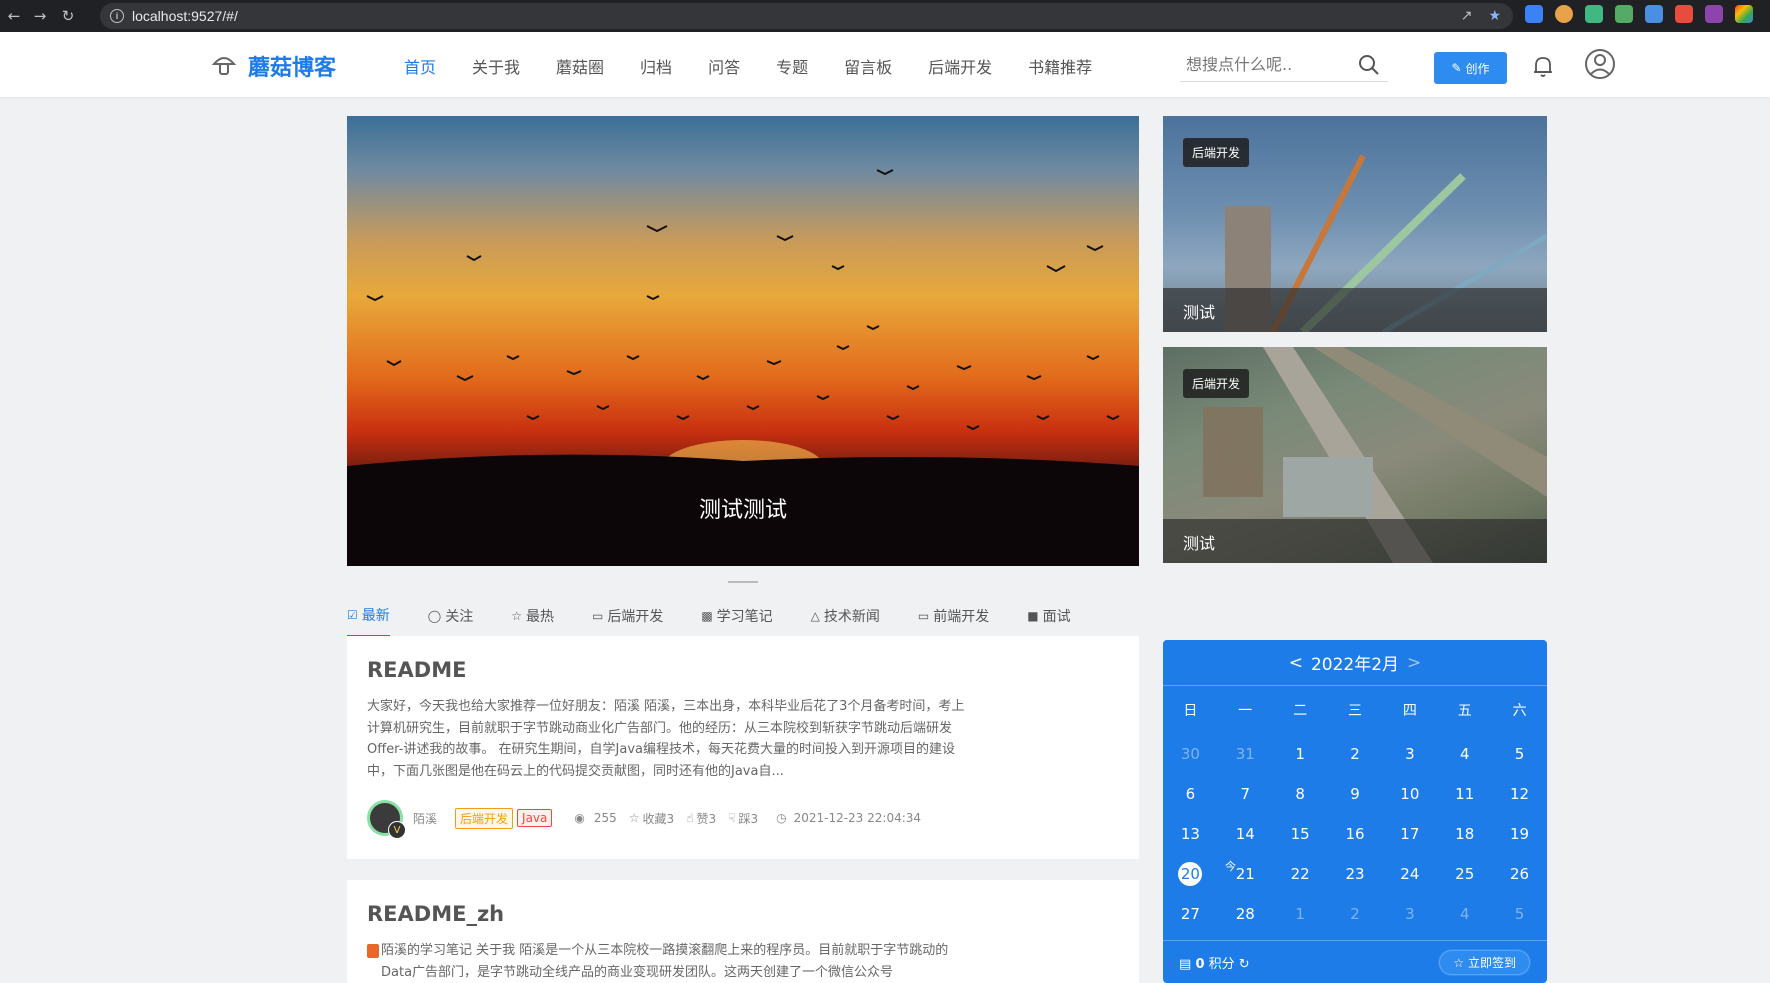 The width and height of the screenshot is (1770, 983). What do you see at coordinates (368, 621) in the screenshot?
I see `tab-newest: ☑ 最新` at bounding box center [368, 621].